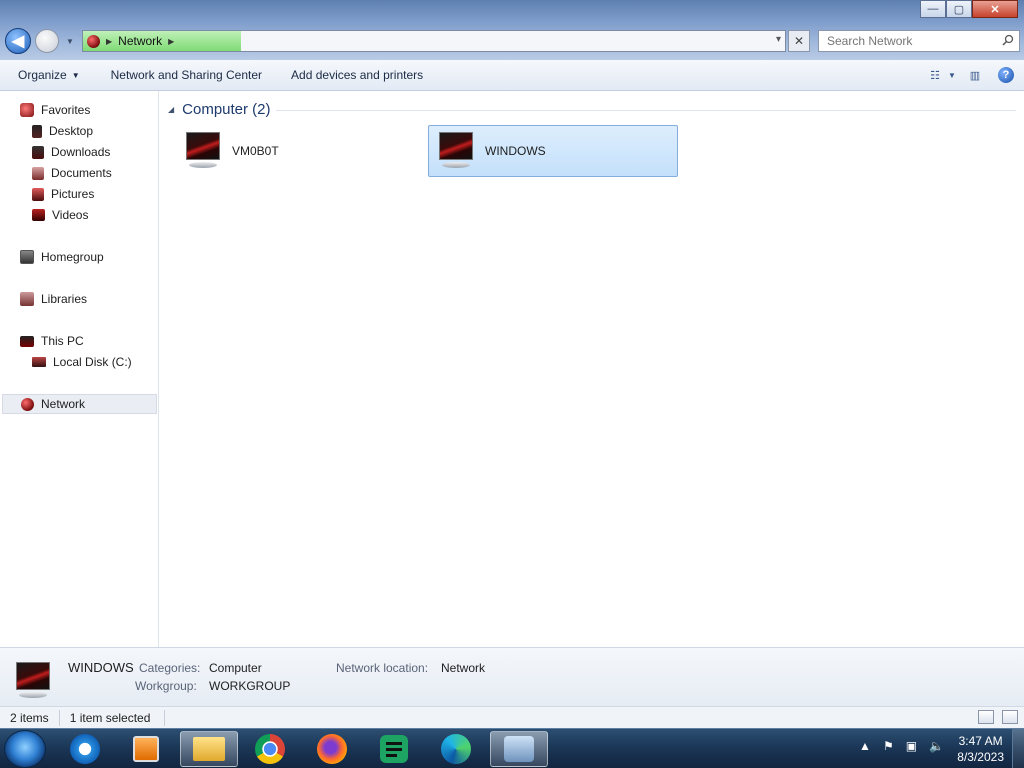  I want to click on taskbar-edge, so click(456, 749).